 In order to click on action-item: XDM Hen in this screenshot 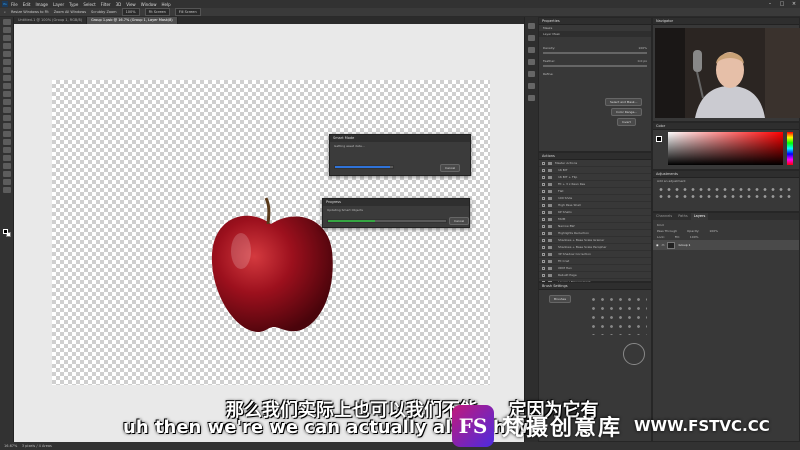, I will do `click(595, 268)`.